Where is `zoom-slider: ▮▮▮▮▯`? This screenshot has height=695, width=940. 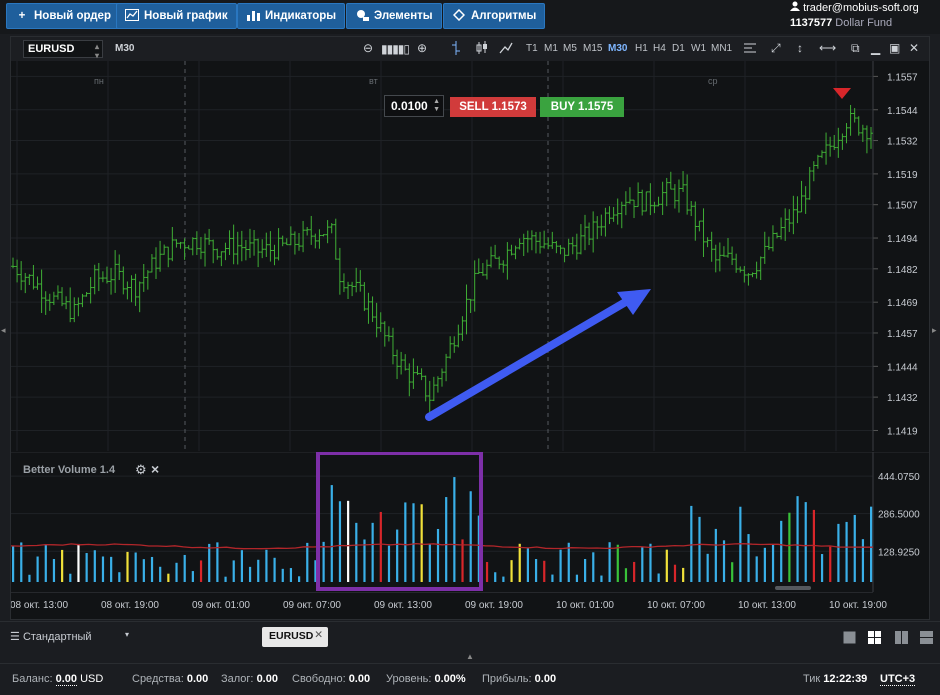
zoom-slider: ▮▮▮▮▯ is located at coordinates (395, 49).